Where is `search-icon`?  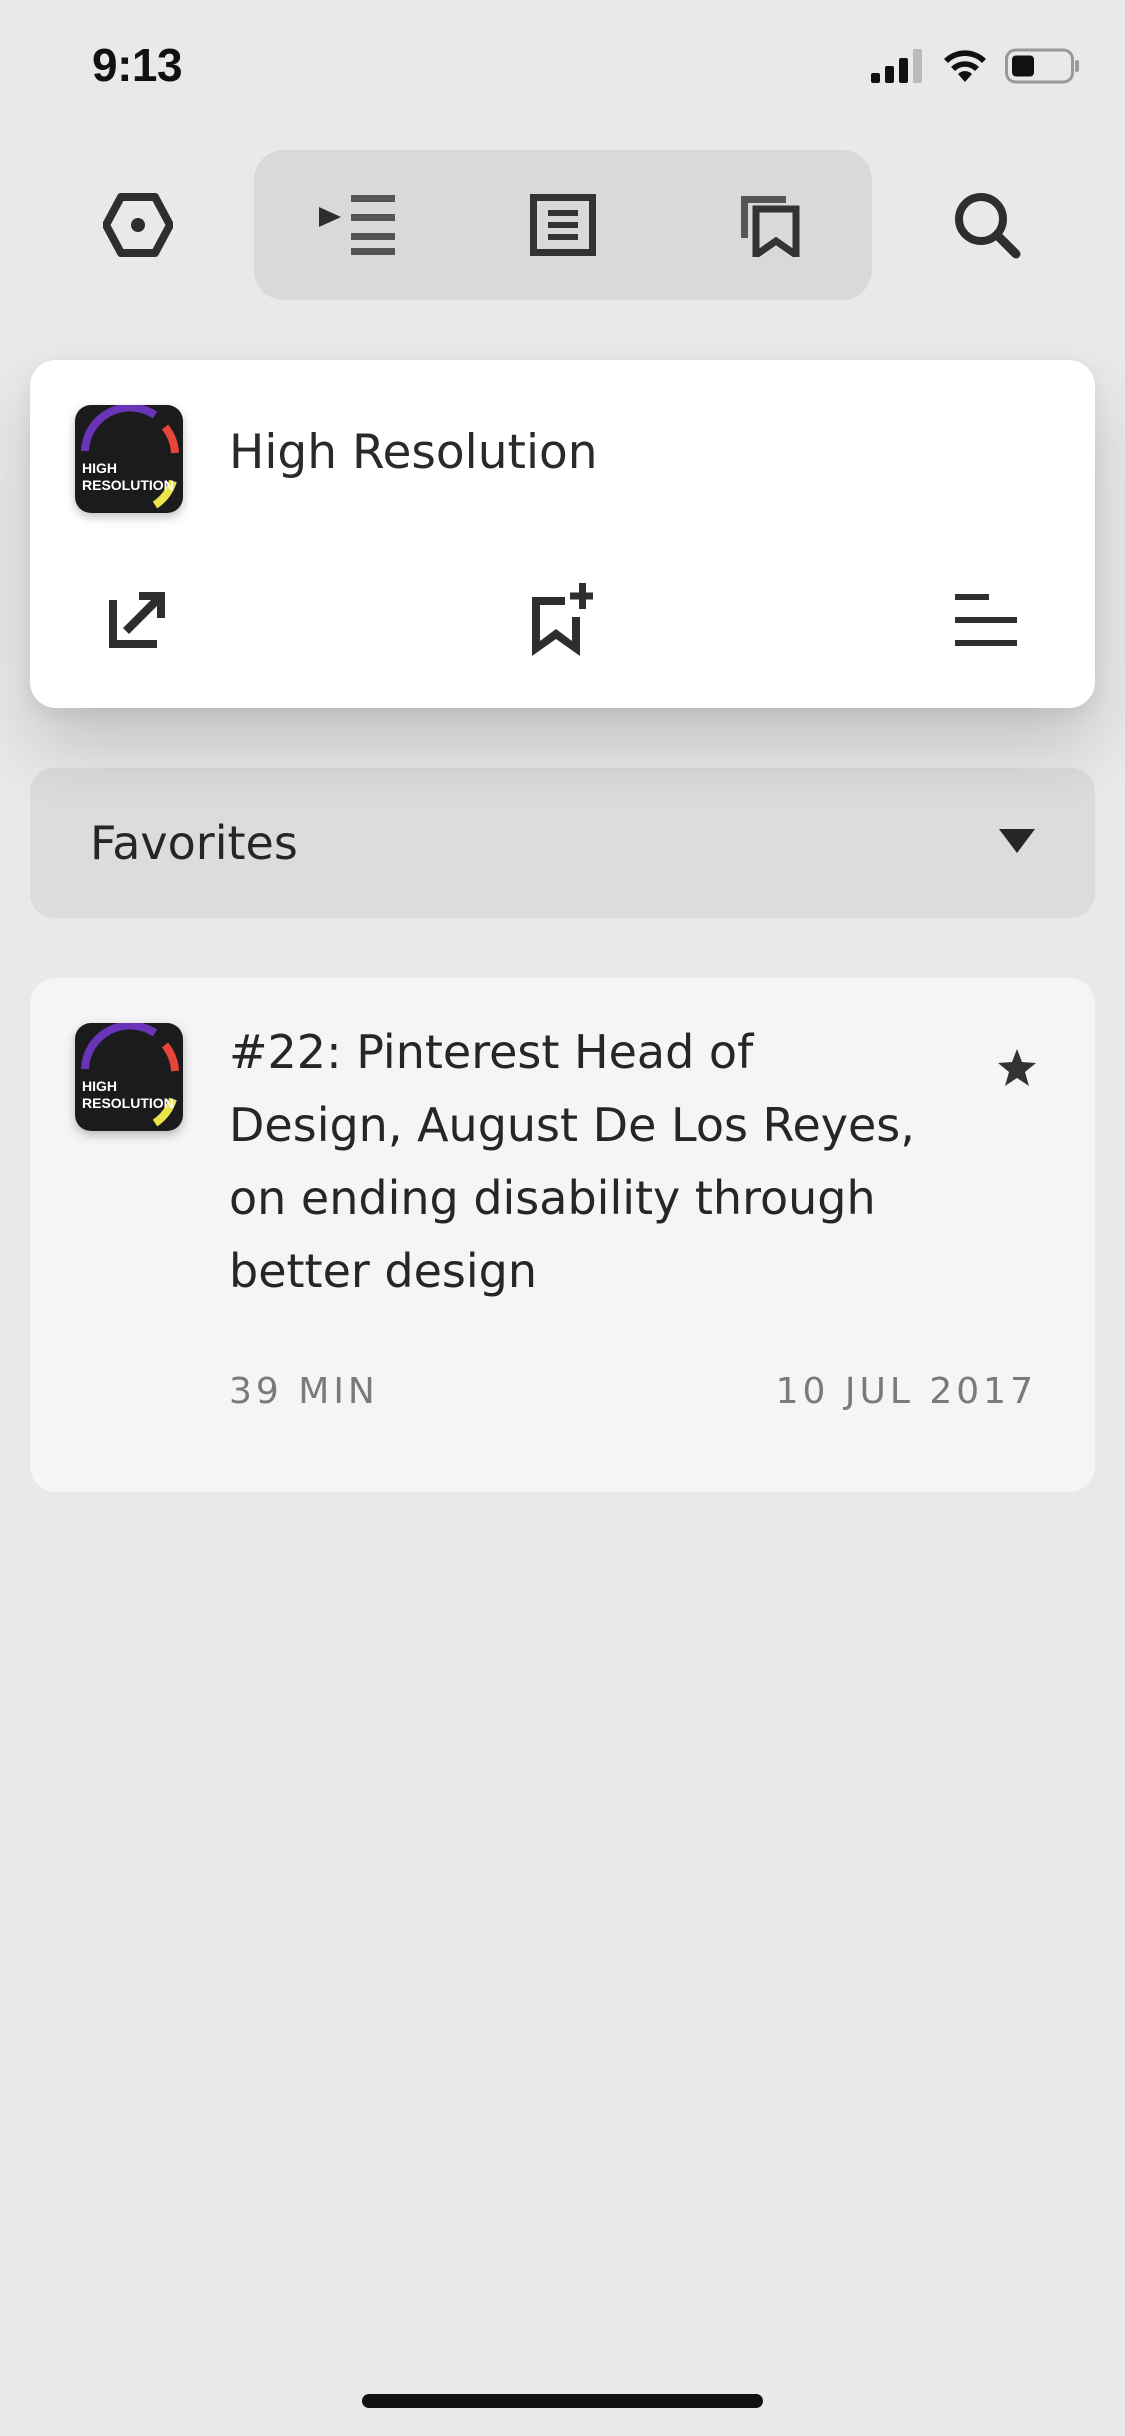
search-icon is located at coordinates (988, 226).